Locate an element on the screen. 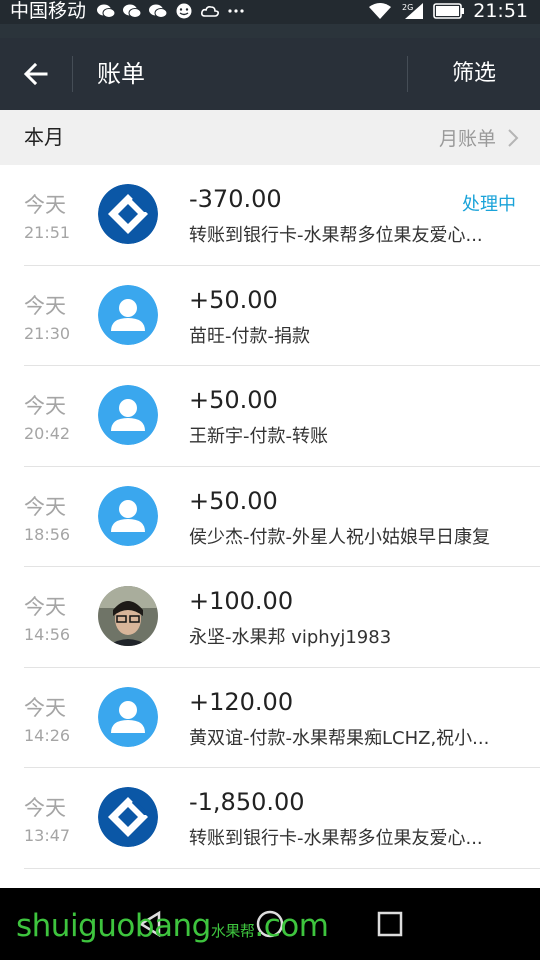 This screenshot has height=960, width=540. more-dots-icon is located at coordinates (236, 11).